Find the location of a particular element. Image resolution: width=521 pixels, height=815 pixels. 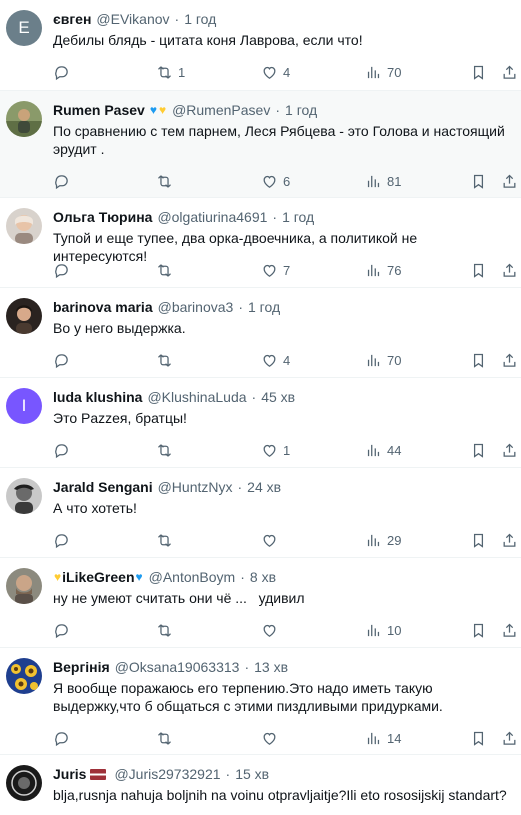

author-name: Rumen Pasev is located at coordinates (99, 110).